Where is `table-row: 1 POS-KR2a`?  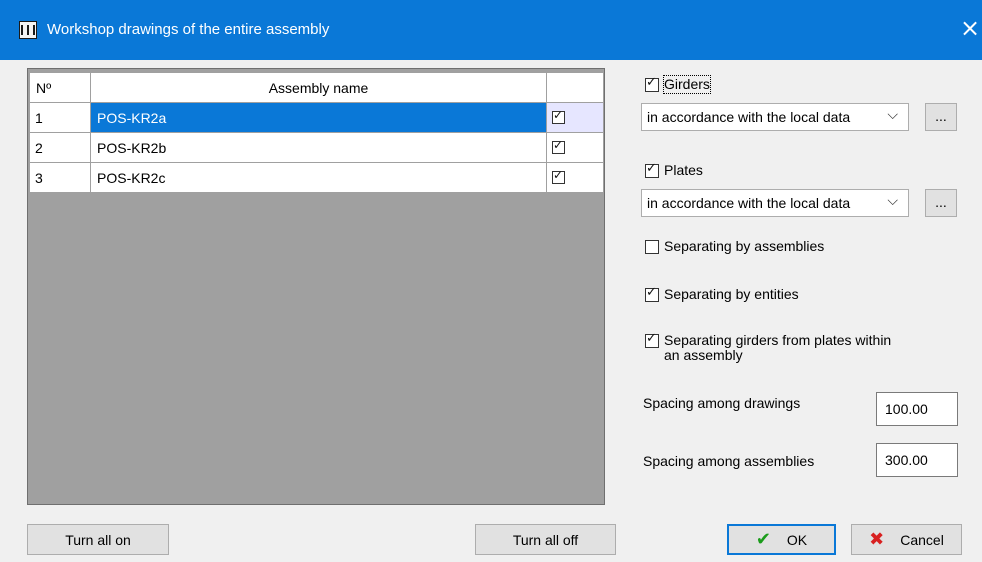 table-row: 1 POS-KR2a is located at coordinates (316, 117).